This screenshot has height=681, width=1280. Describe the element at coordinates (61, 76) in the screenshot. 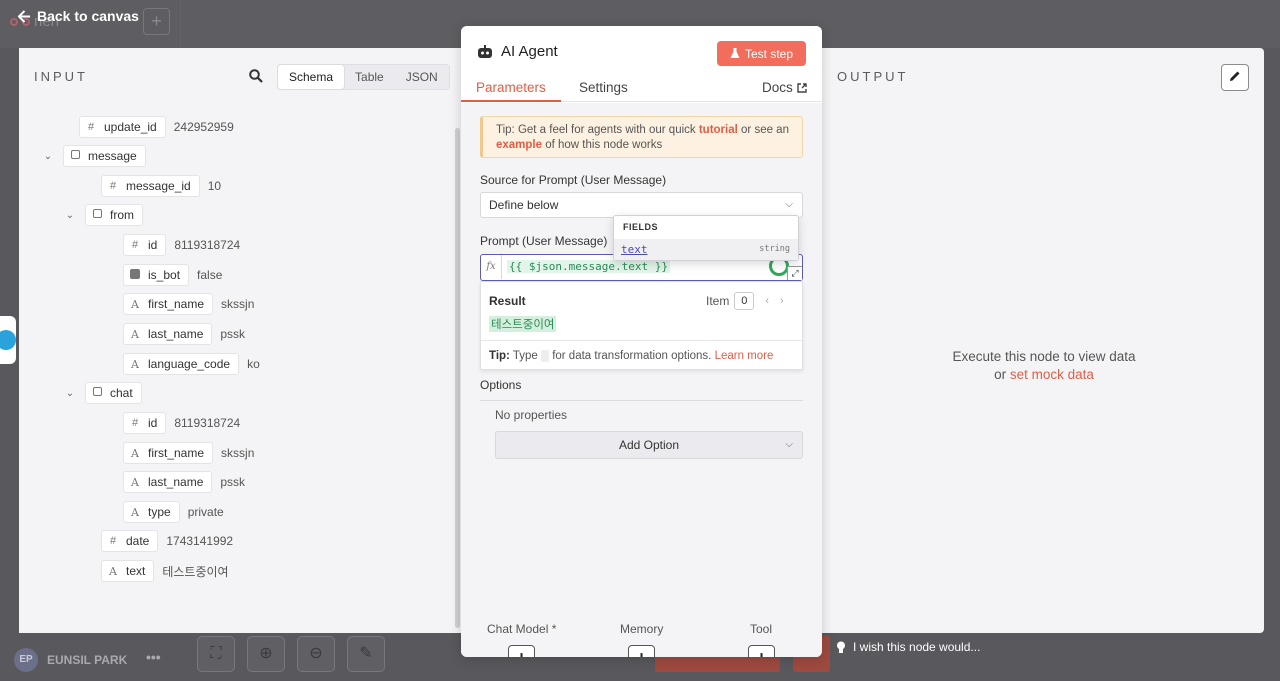

I see `input-title: INPUT` at that location.